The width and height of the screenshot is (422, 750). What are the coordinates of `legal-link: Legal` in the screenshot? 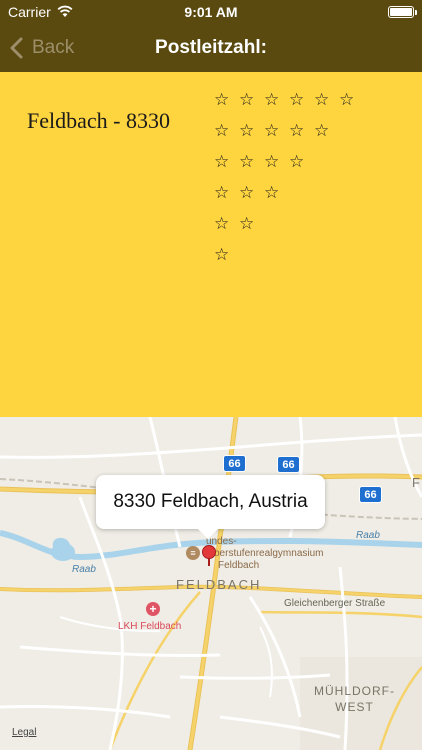 It's located at (24, 732).